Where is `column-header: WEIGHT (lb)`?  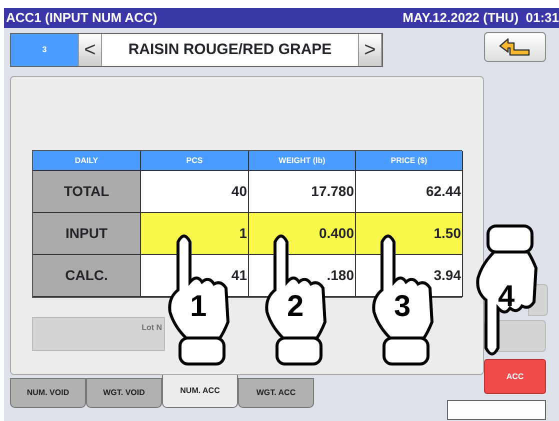
column-header: WEIGHT (lb) is located at coordinates (302, 161).